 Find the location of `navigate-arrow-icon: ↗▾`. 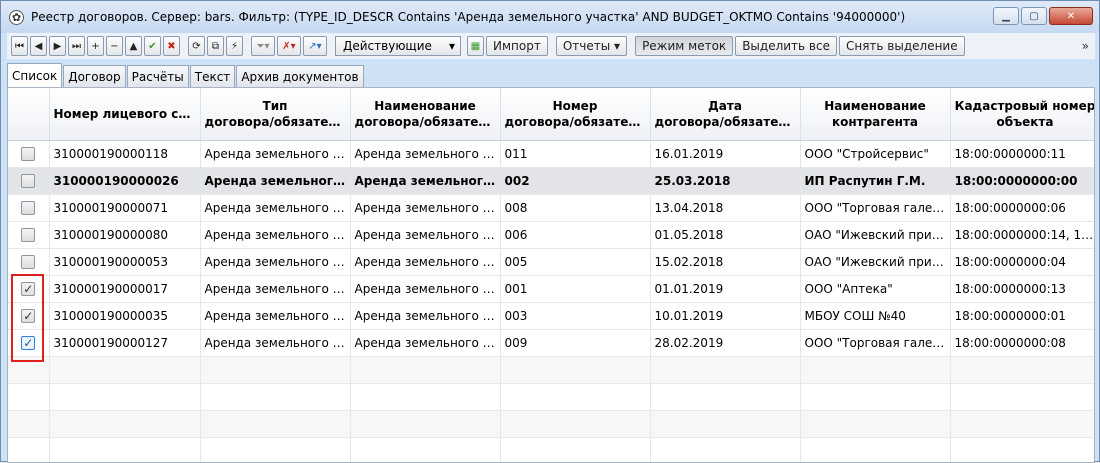

navigate-arrow-icon: ↗▾ is located at coordinates (315, 46).